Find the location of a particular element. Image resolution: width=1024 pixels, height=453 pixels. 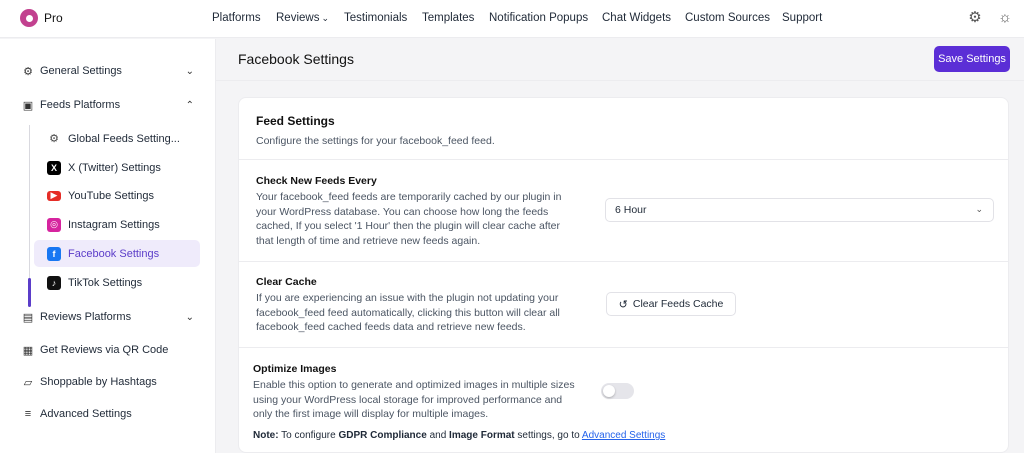

sidebar-item-feeds-platforms: ▣ Feeds Platforms ⌃ is located at coordinates (108, 105).